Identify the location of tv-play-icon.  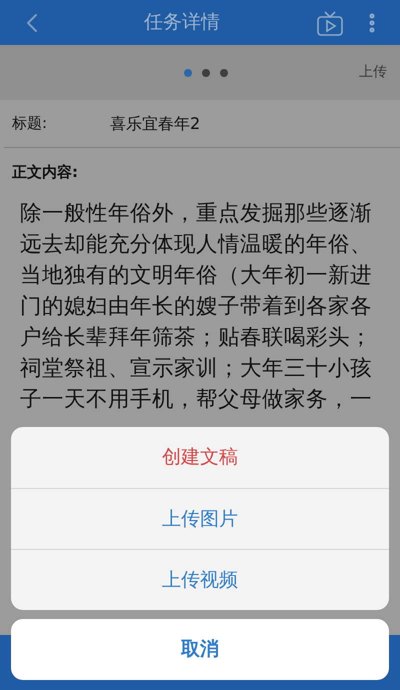
(330, 22).